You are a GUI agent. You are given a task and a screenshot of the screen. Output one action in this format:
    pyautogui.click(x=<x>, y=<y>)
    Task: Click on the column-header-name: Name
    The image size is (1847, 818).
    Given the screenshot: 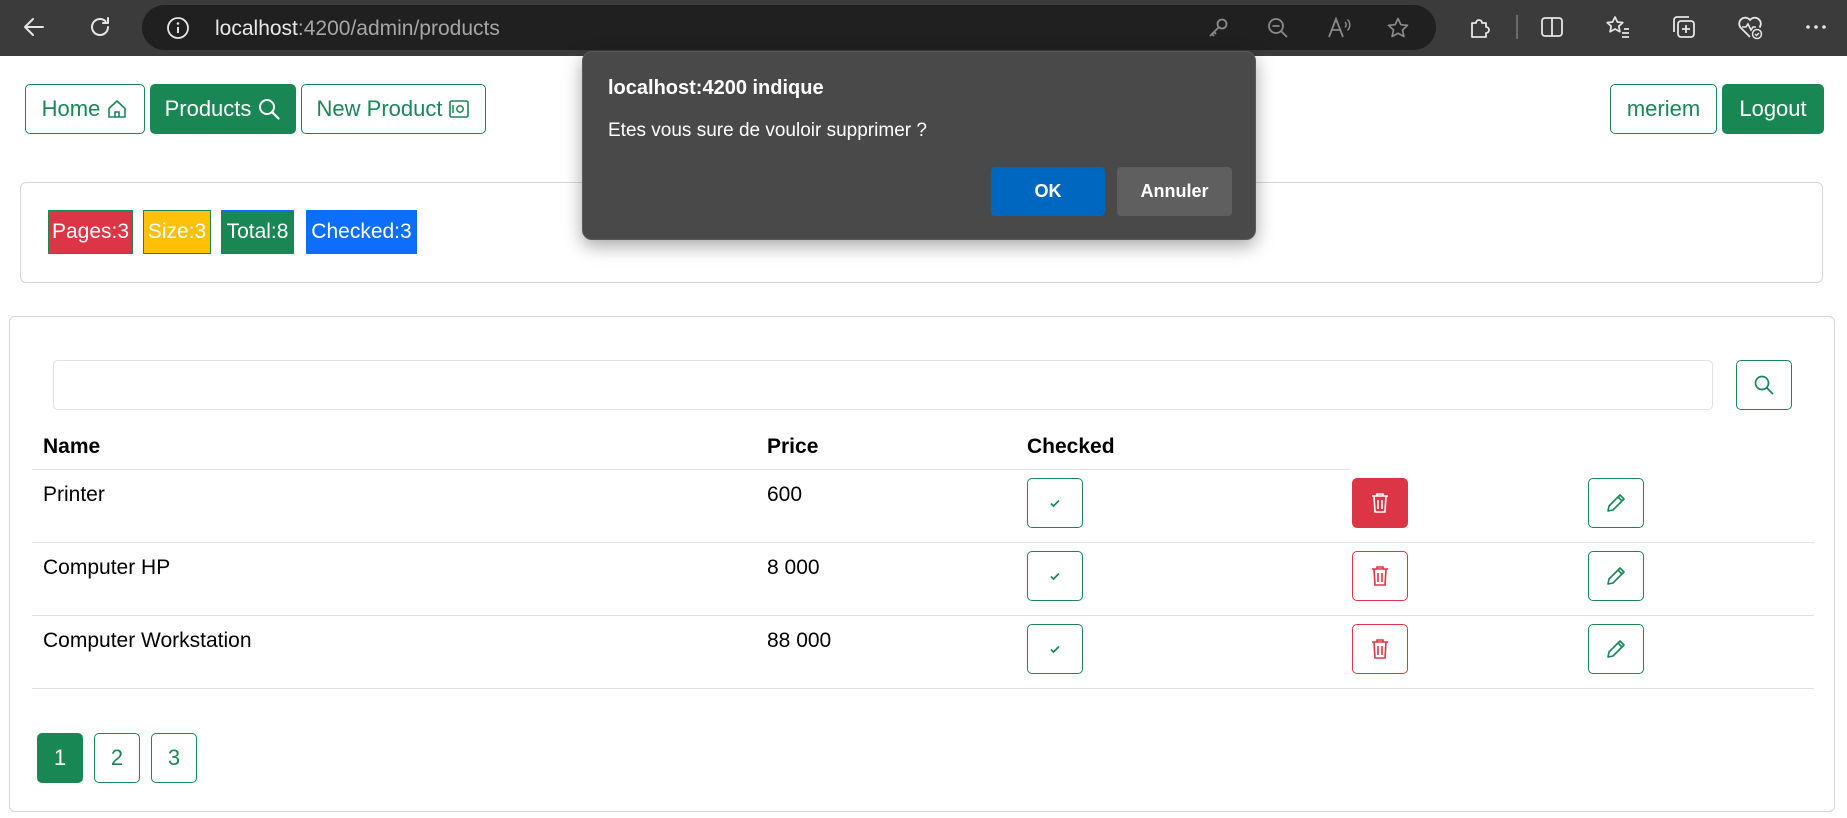 What is the action you would take?
    pyautogui.click(x=72, y=446)
    